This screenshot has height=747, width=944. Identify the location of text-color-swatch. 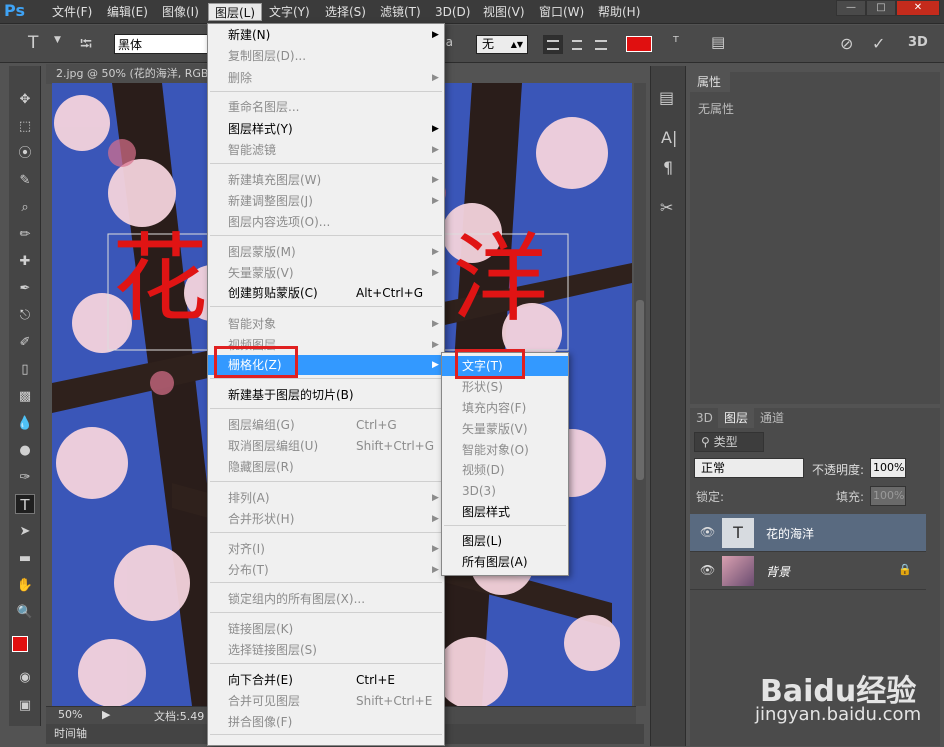
(639, 44).